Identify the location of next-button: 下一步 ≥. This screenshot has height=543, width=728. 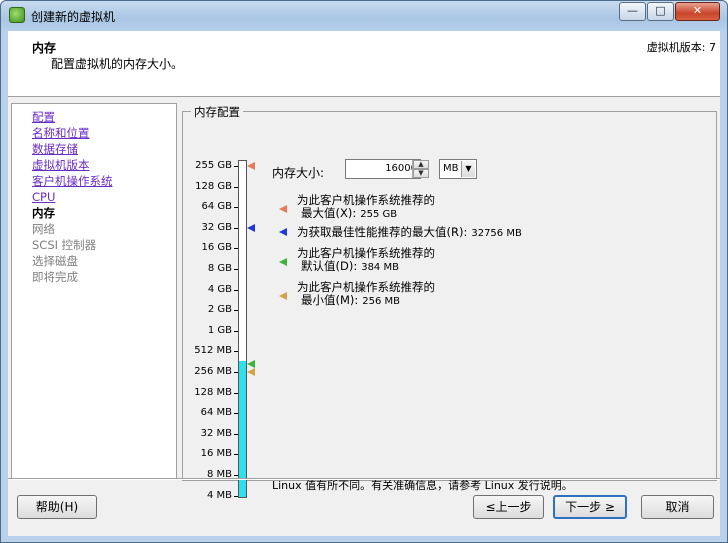
(590, 507).